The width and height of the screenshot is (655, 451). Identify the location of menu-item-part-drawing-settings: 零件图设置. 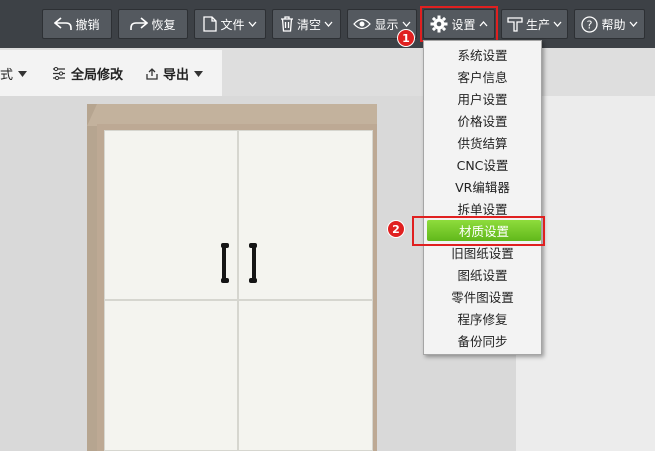
(482, 296).